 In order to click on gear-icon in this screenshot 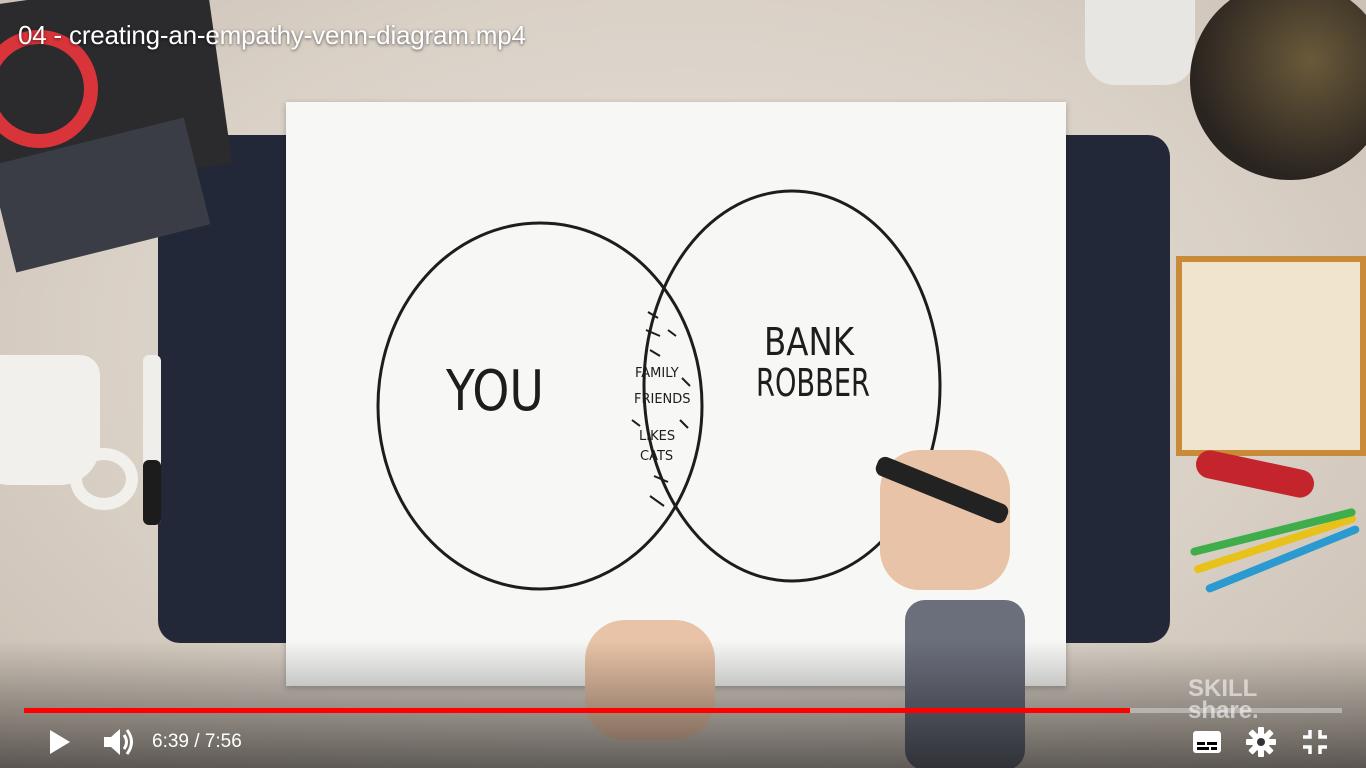, I will do `click(1261, 742)`.